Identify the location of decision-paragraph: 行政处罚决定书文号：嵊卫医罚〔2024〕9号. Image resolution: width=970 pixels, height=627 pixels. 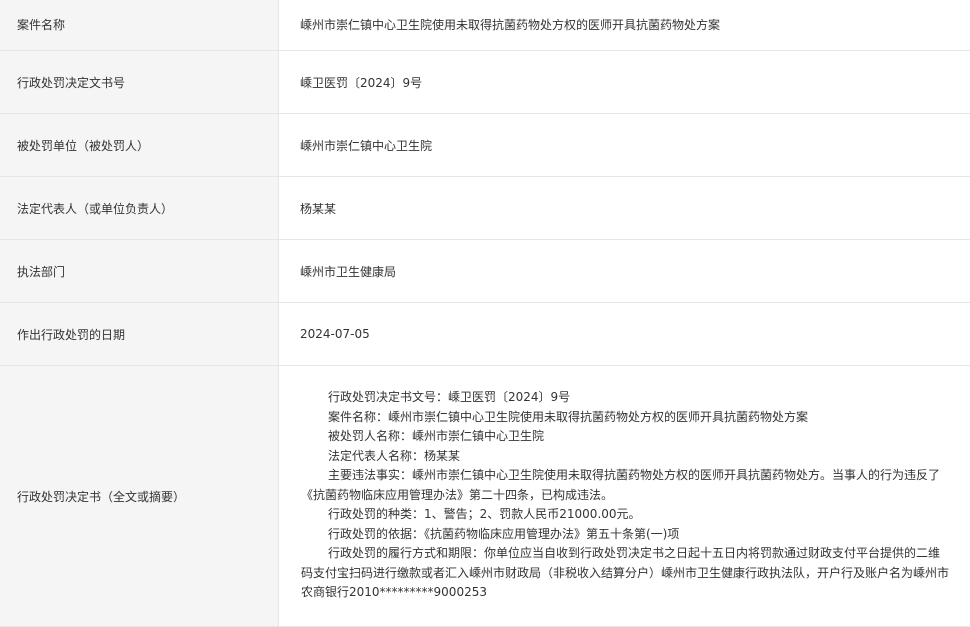
(449, 397).